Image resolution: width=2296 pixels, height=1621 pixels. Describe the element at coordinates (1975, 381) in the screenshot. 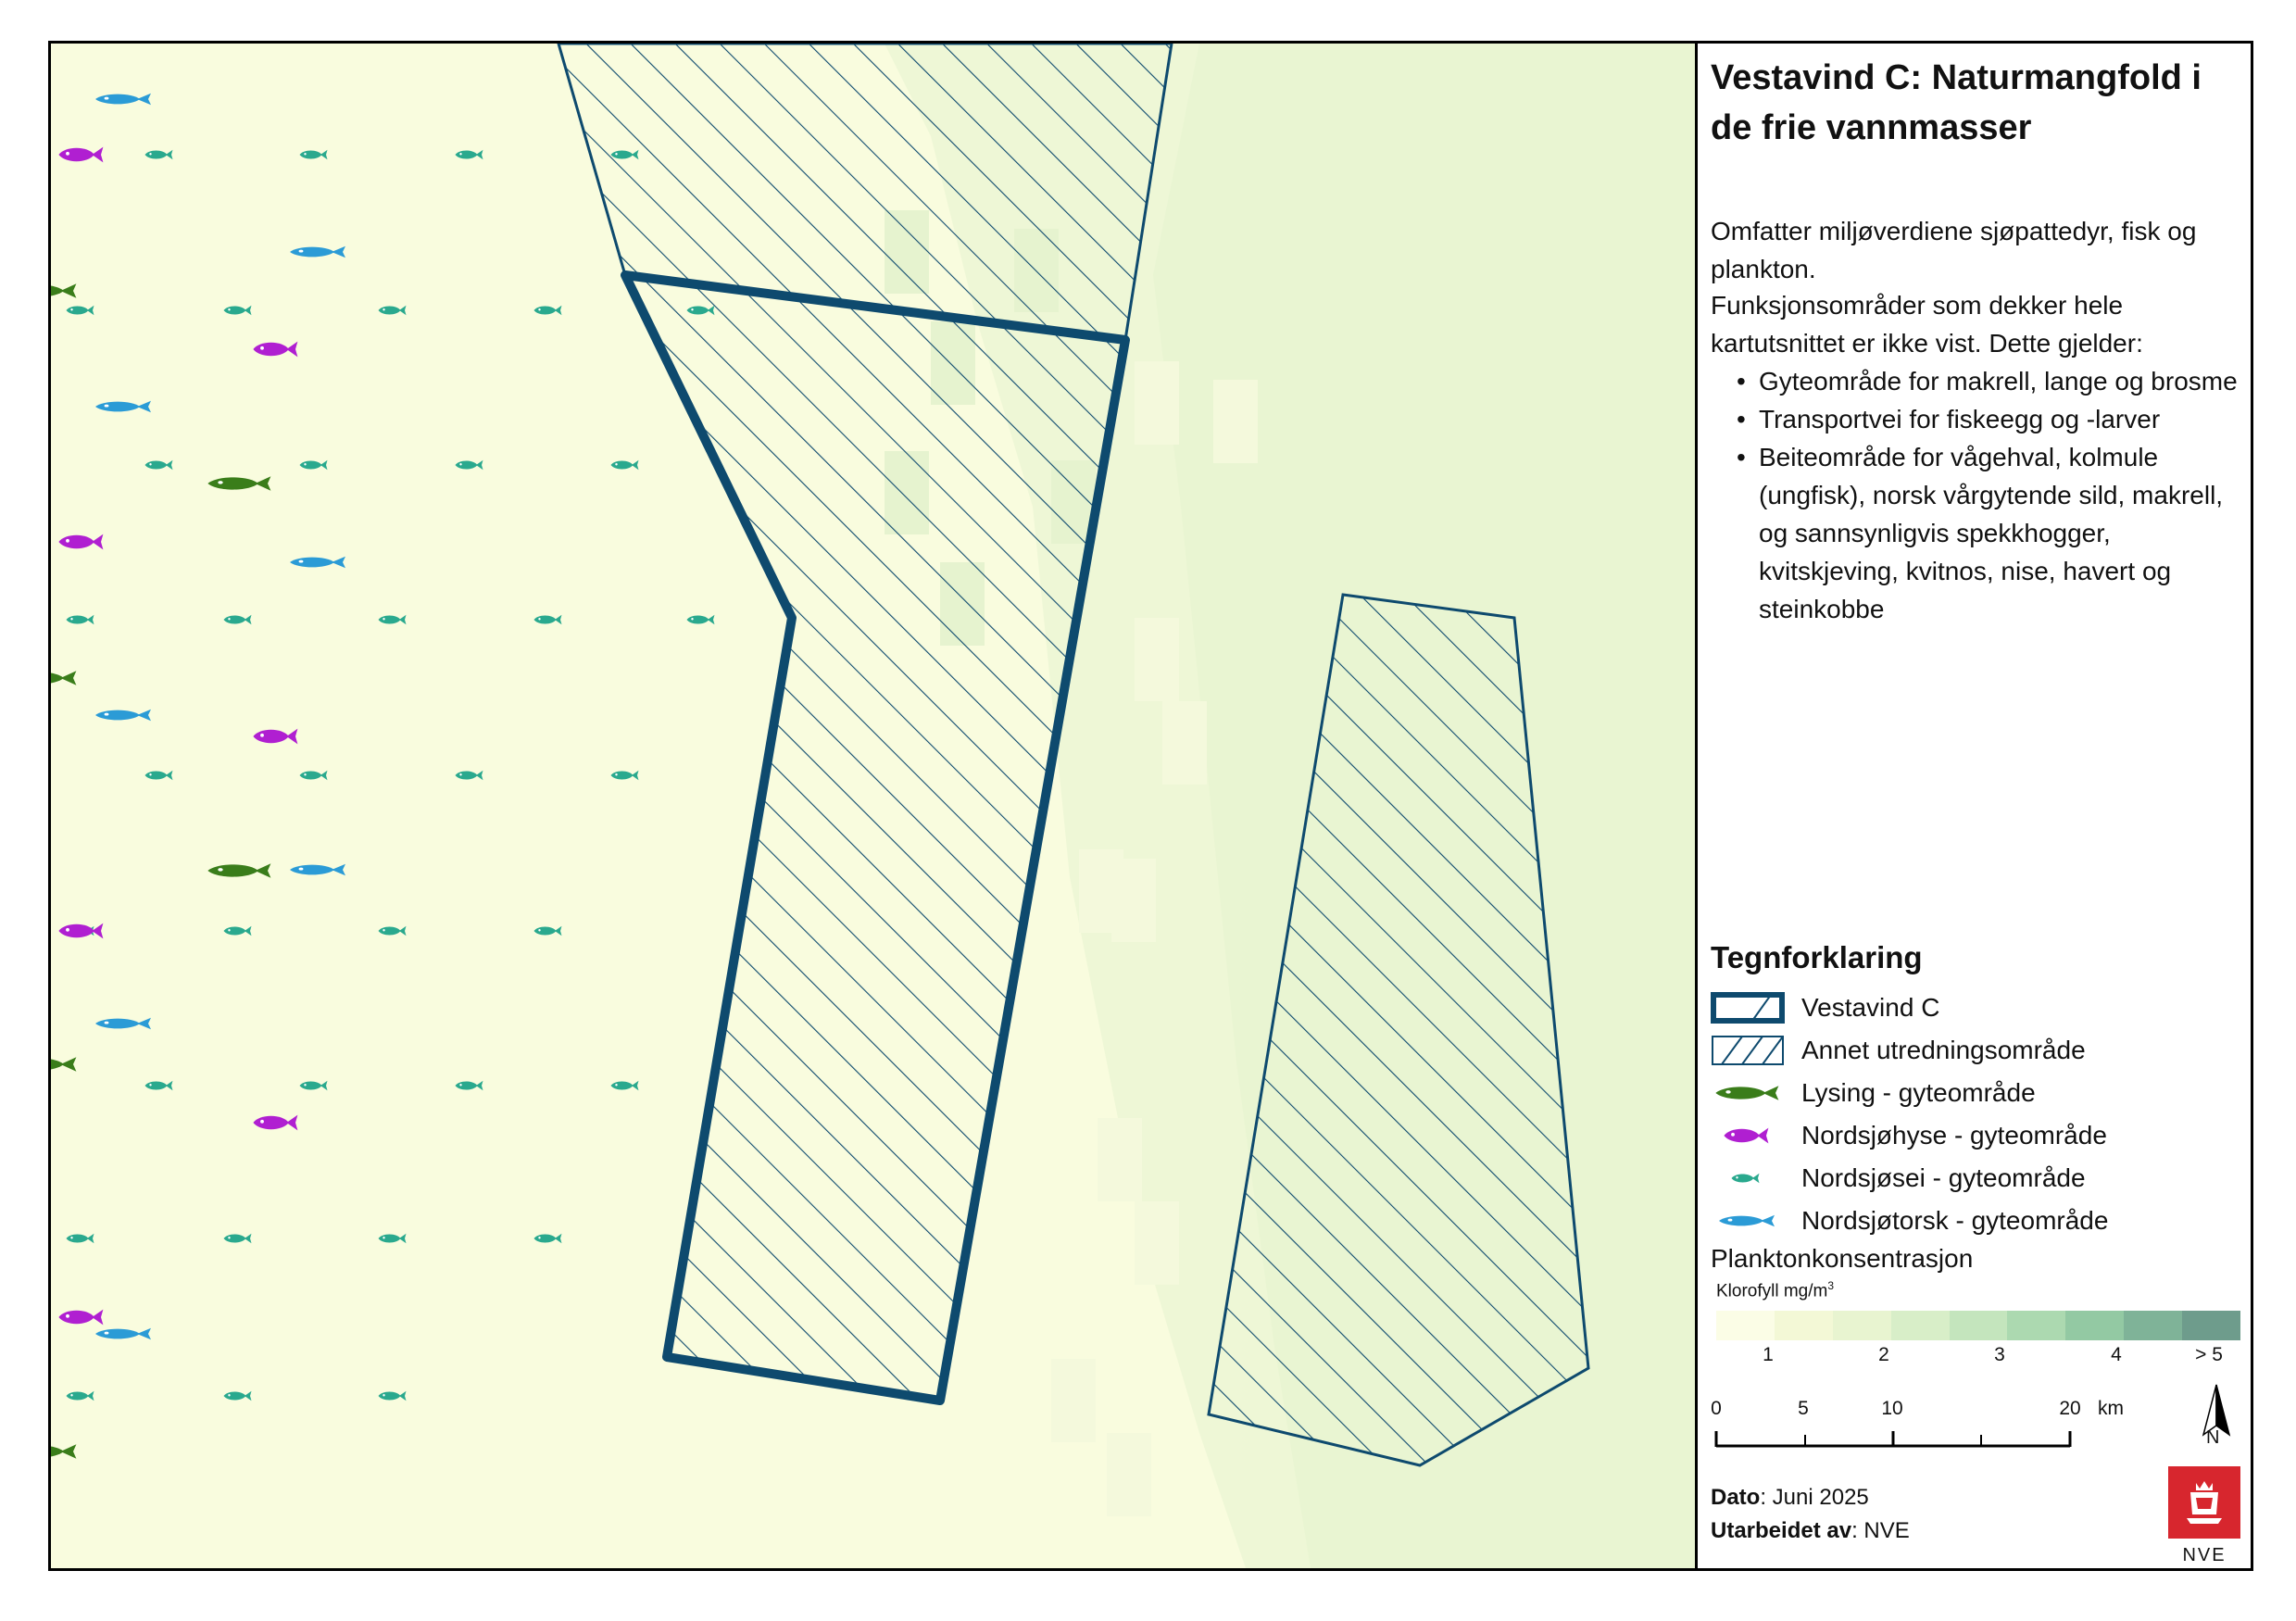

I see `bullet-item: Gyteområde for makrell, lange og brosme` at that location.